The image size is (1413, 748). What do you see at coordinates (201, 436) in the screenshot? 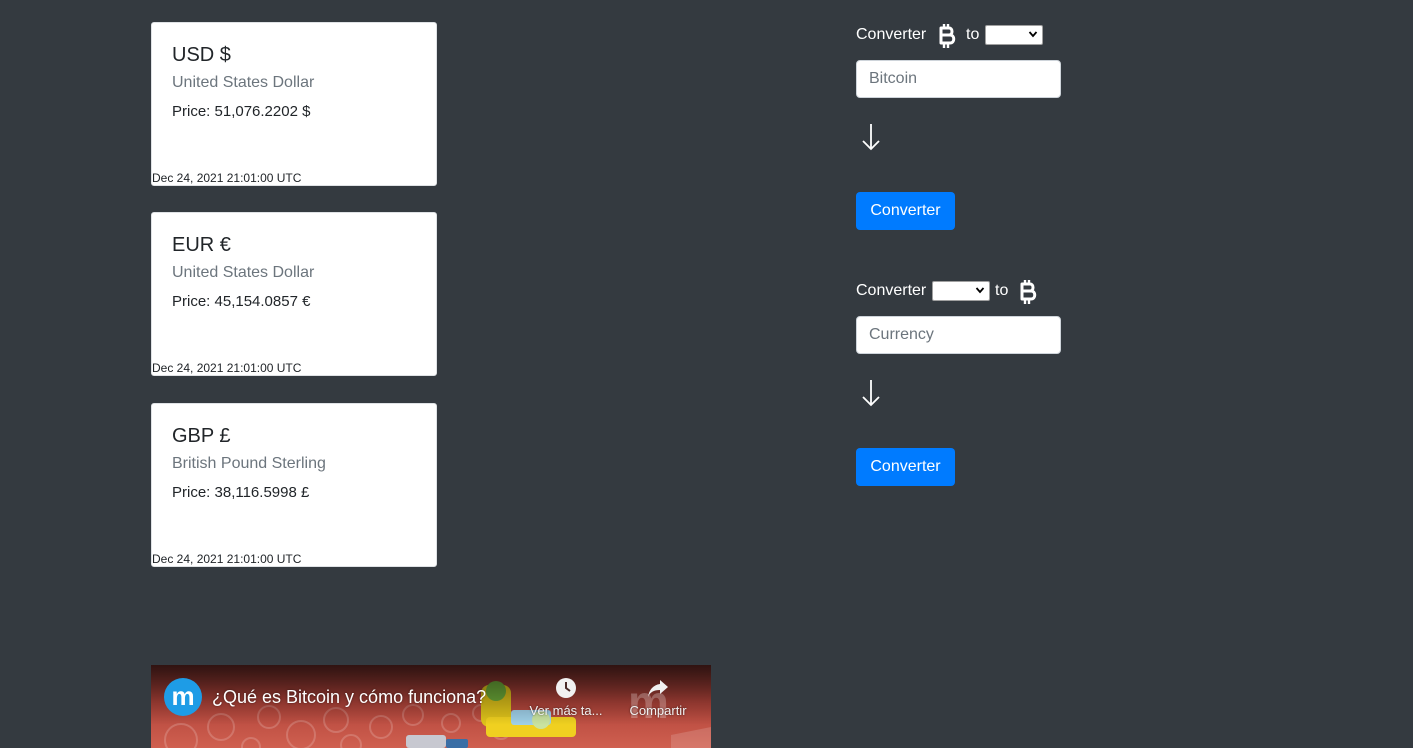
I see `card-title: GBP £` at bounding box center [201, 436].